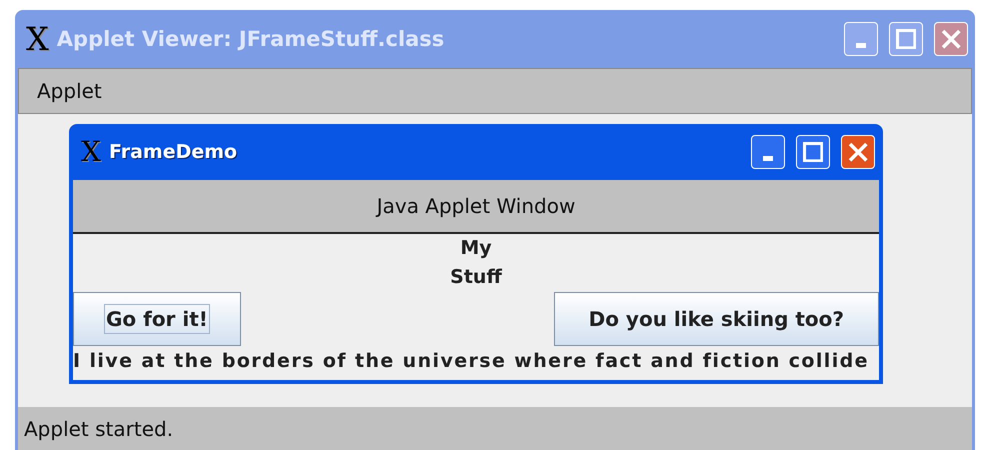 The height and width of the screenshot is (450, 982). I want to click on action-button: Do you like skiing too?, so click(716, 319).